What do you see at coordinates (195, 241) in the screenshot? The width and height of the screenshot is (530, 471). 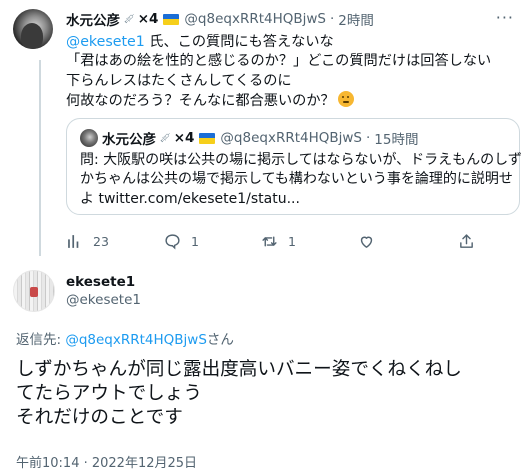 I see `reply-count: 1` at bounding box center [195, 241].